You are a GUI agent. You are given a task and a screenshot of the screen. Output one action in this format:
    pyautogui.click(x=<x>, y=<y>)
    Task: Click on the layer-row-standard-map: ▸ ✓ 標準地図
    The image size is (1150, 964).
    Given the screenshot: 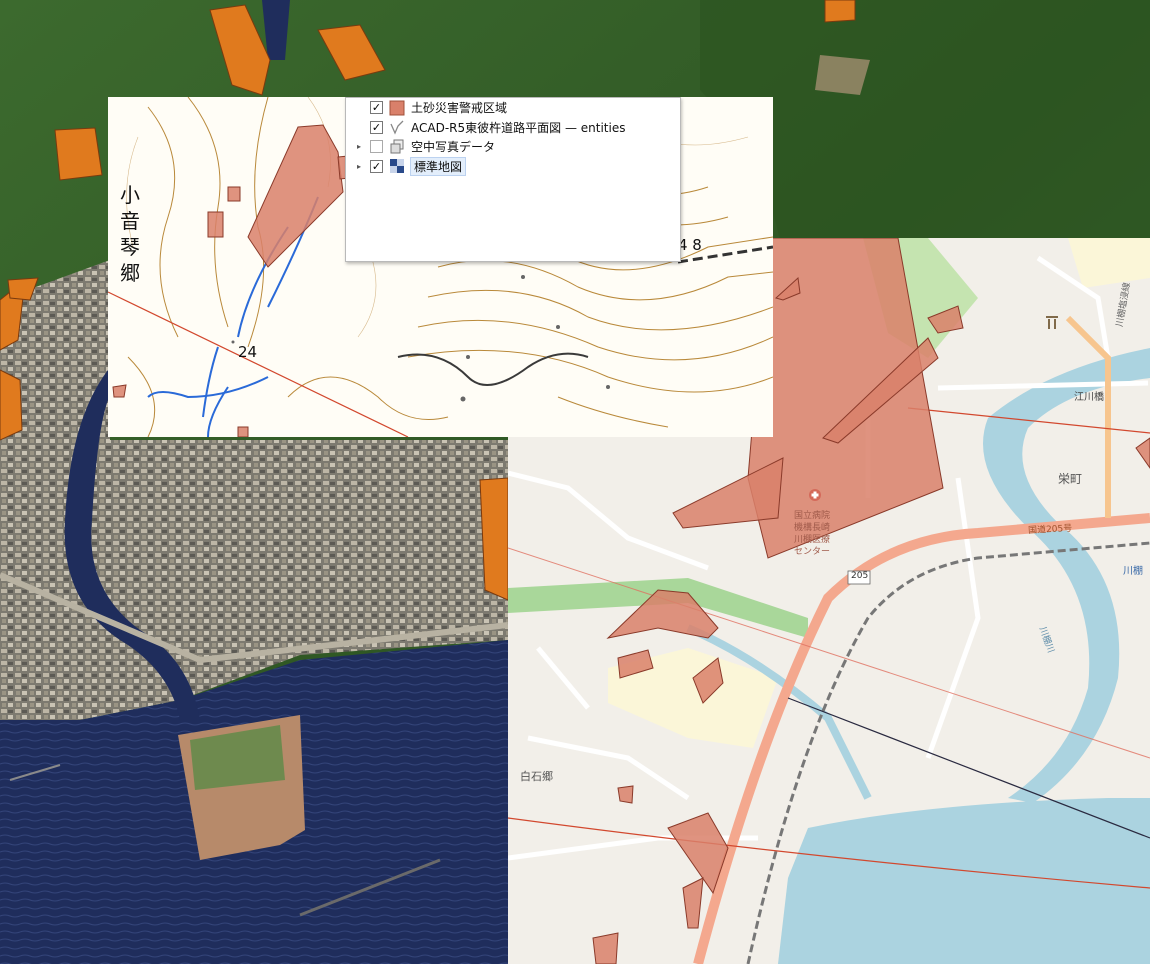 What is the action you would take?
    pyautogui.click(x=513, y=166)
    